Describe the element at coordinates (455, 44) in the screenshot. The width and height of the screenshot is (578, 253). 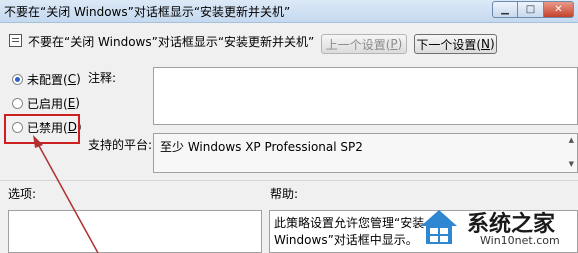
I see `next-setting-button: 下一个设置(N)` at that location.